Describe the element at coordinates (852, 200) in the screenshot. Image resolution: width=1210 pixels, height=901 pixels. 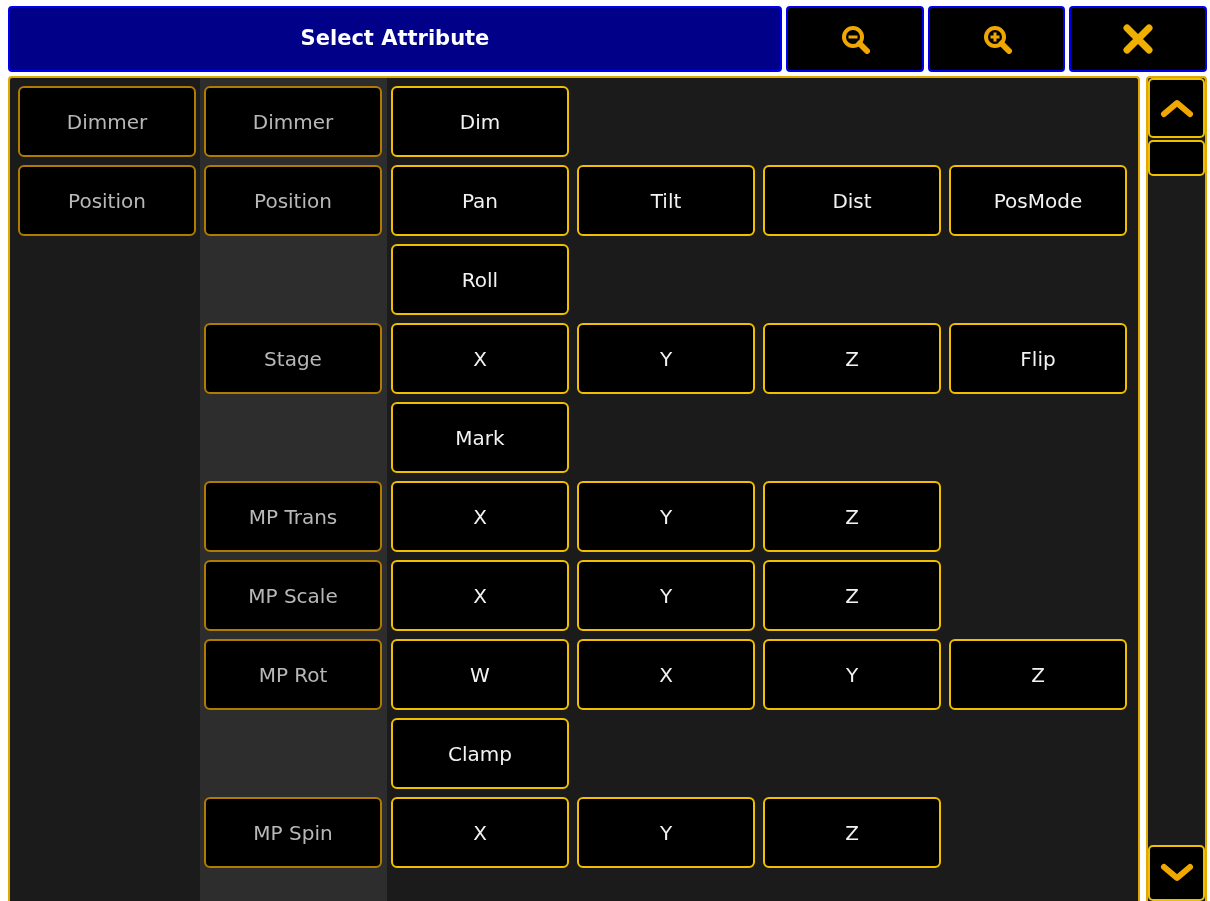
I see `attribute-button: Dist` at that location.